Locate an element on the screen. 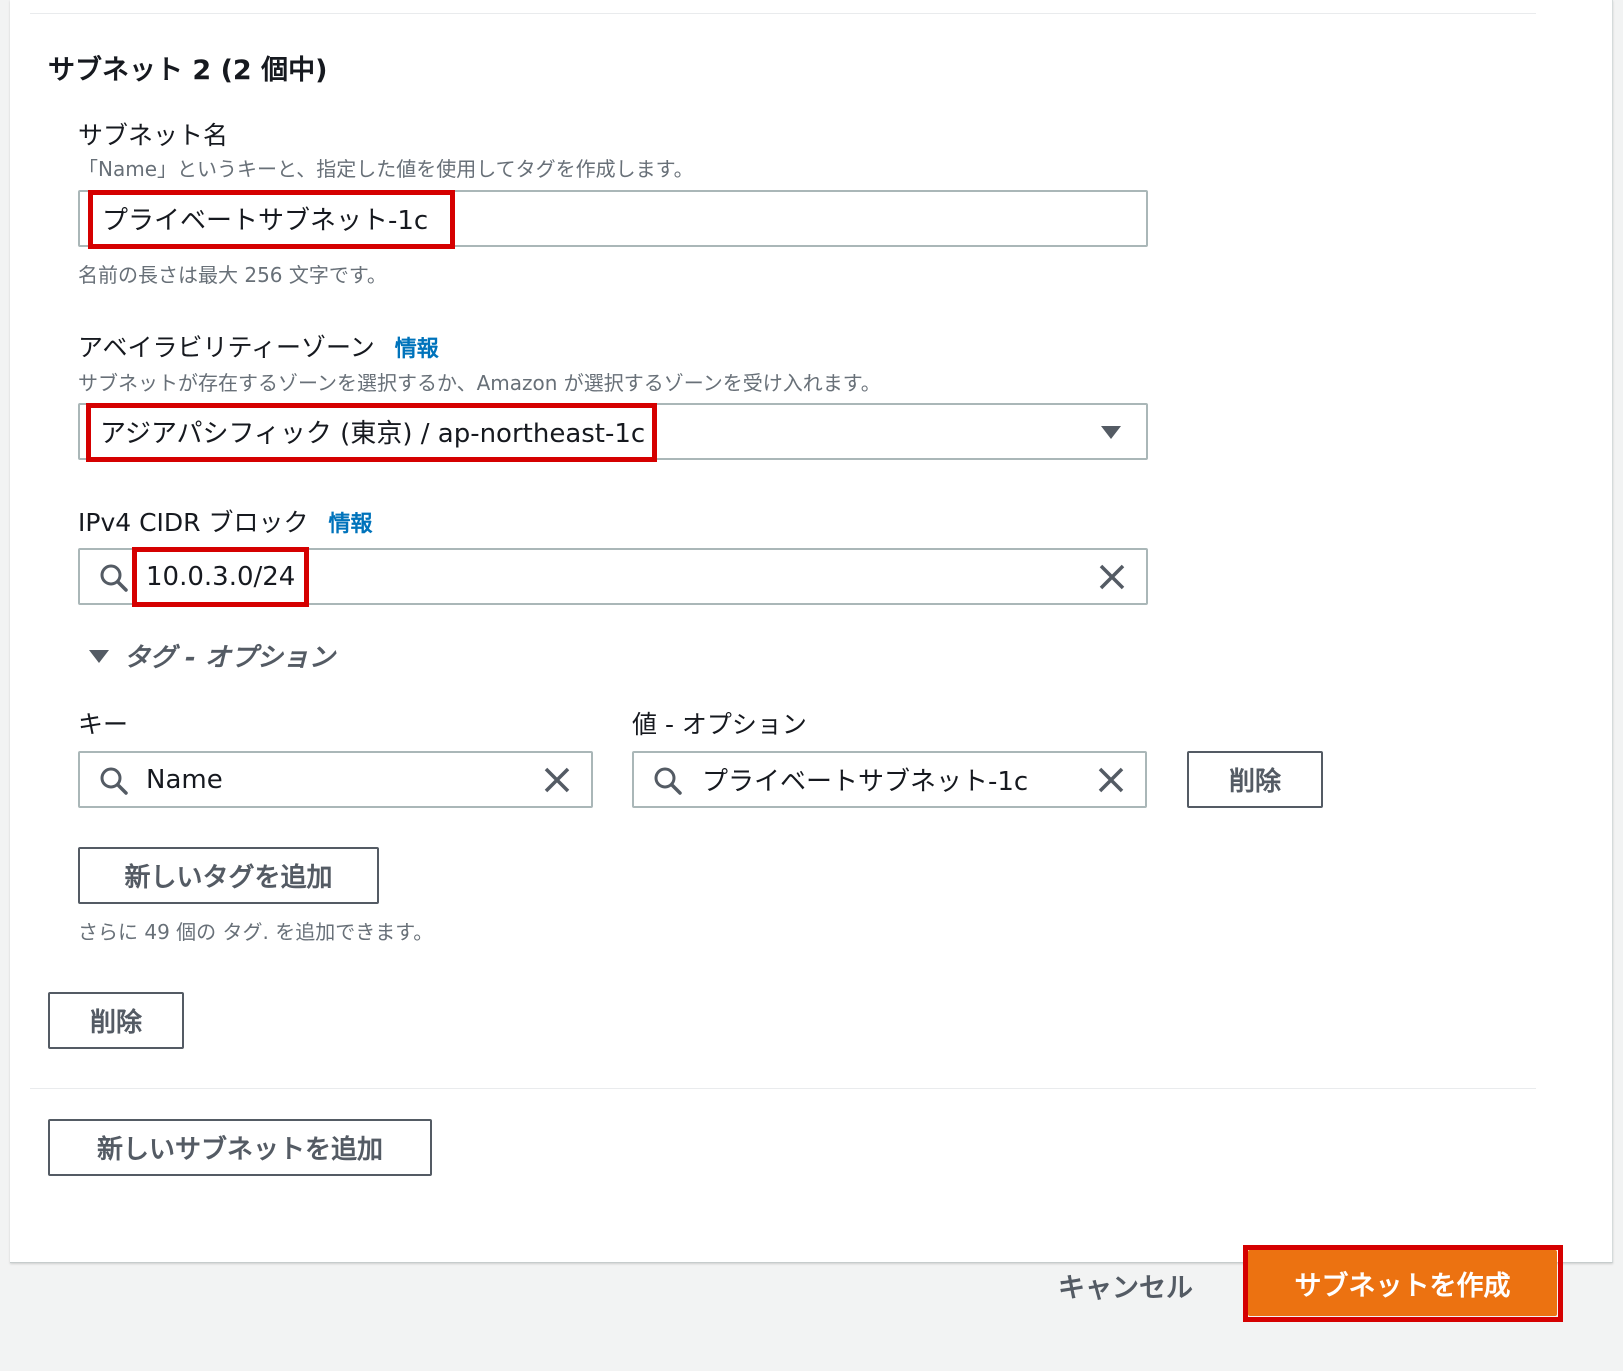 The height and width of the screenshot is (1371, 1623). tag-value-value: プライベートサブネット-1c is located at coordinates (865, 782).